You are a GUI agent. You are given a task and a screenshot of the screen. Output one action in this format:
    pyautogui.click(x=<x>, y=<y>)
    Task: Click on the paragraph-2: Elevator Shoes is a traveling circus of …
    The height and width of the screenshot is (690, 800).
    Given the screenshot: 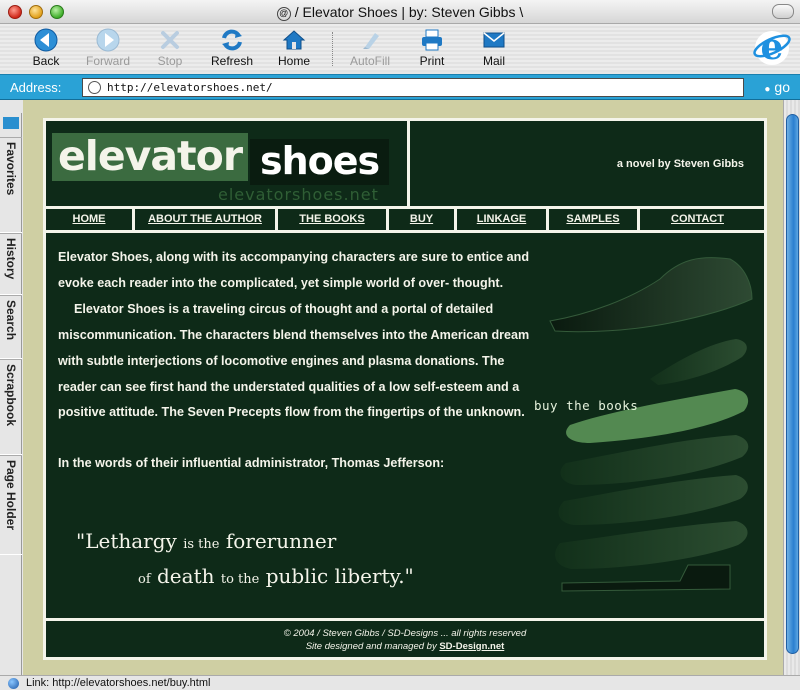 What is the action you would take?
    pyautogui.click(x=294, y=360)
    